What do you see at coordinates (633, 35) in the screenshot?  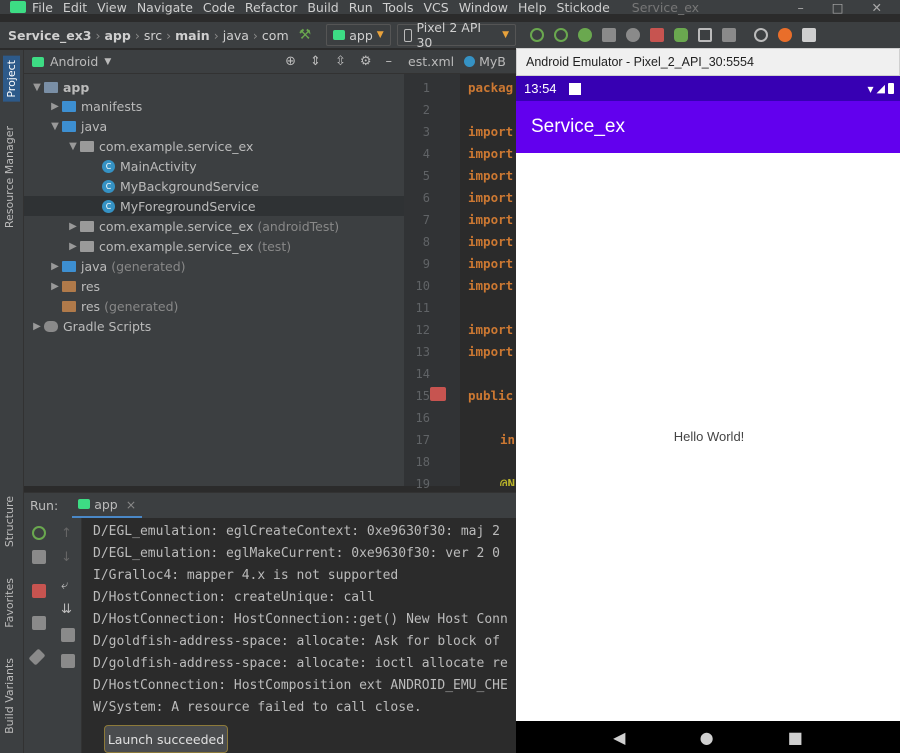 I see `attach-debugger-icon` at bounding box center [633, 35].